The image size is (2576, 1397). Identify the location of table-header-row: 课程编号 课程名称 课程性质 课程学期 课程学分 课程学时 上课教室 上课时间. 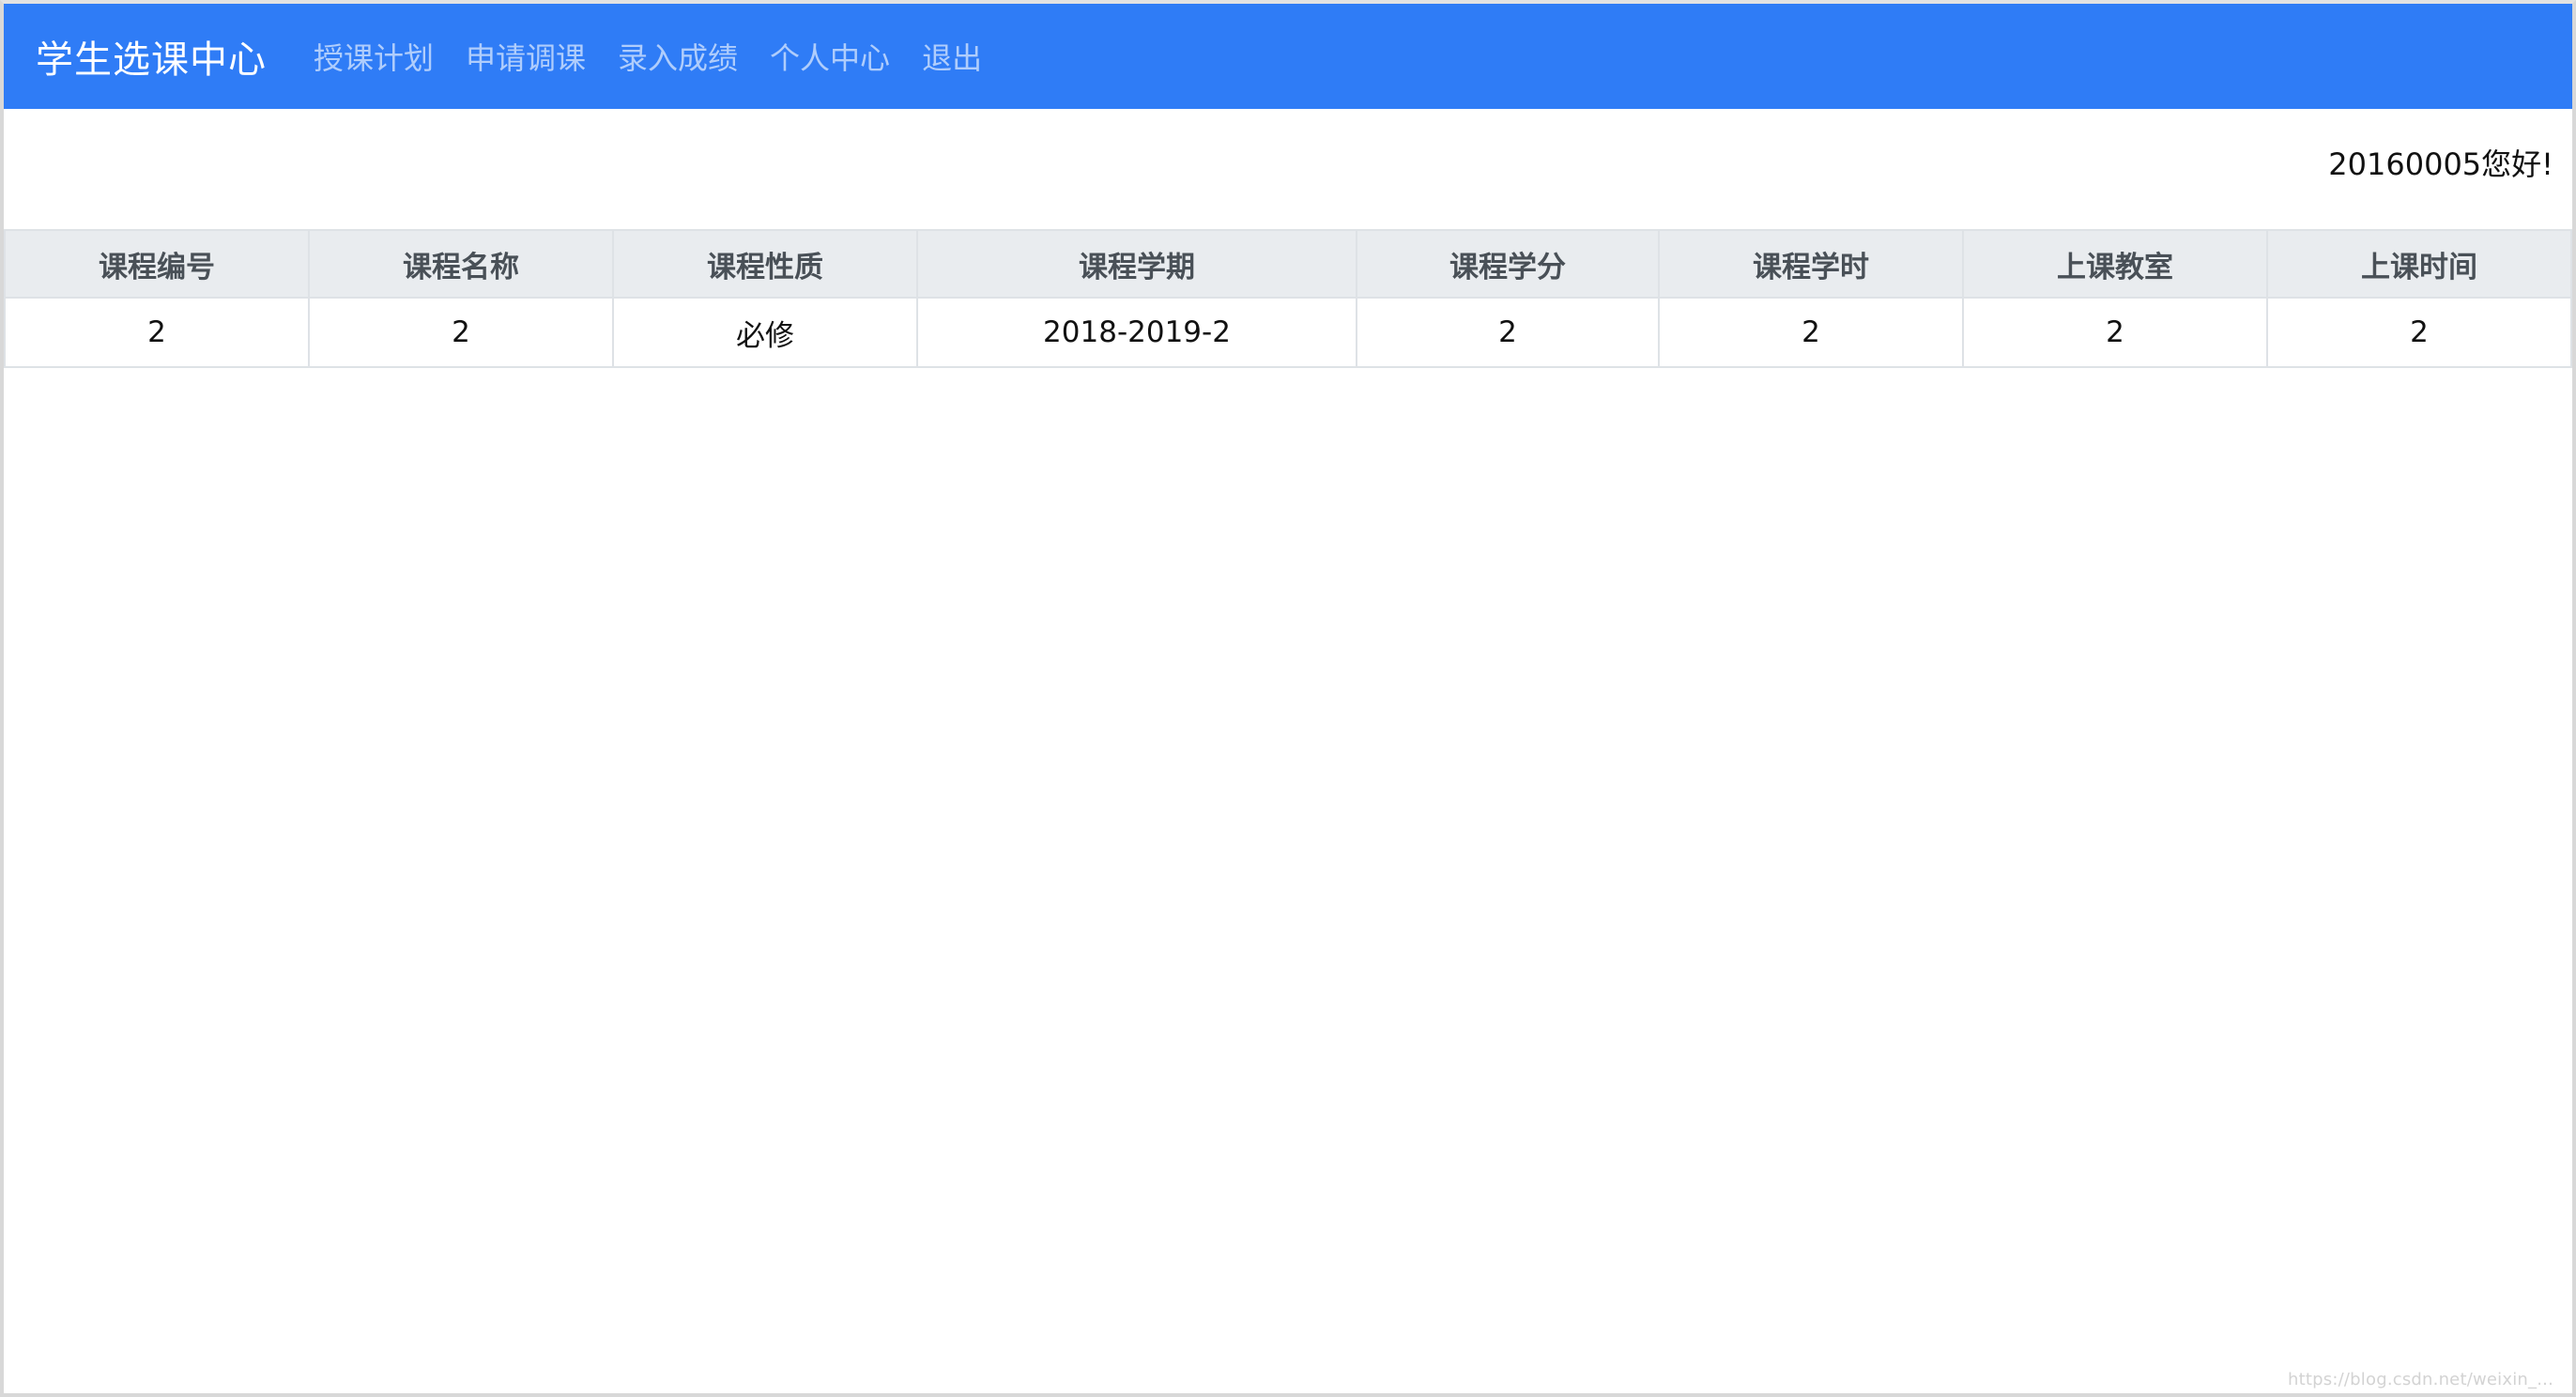
(1288, 264).